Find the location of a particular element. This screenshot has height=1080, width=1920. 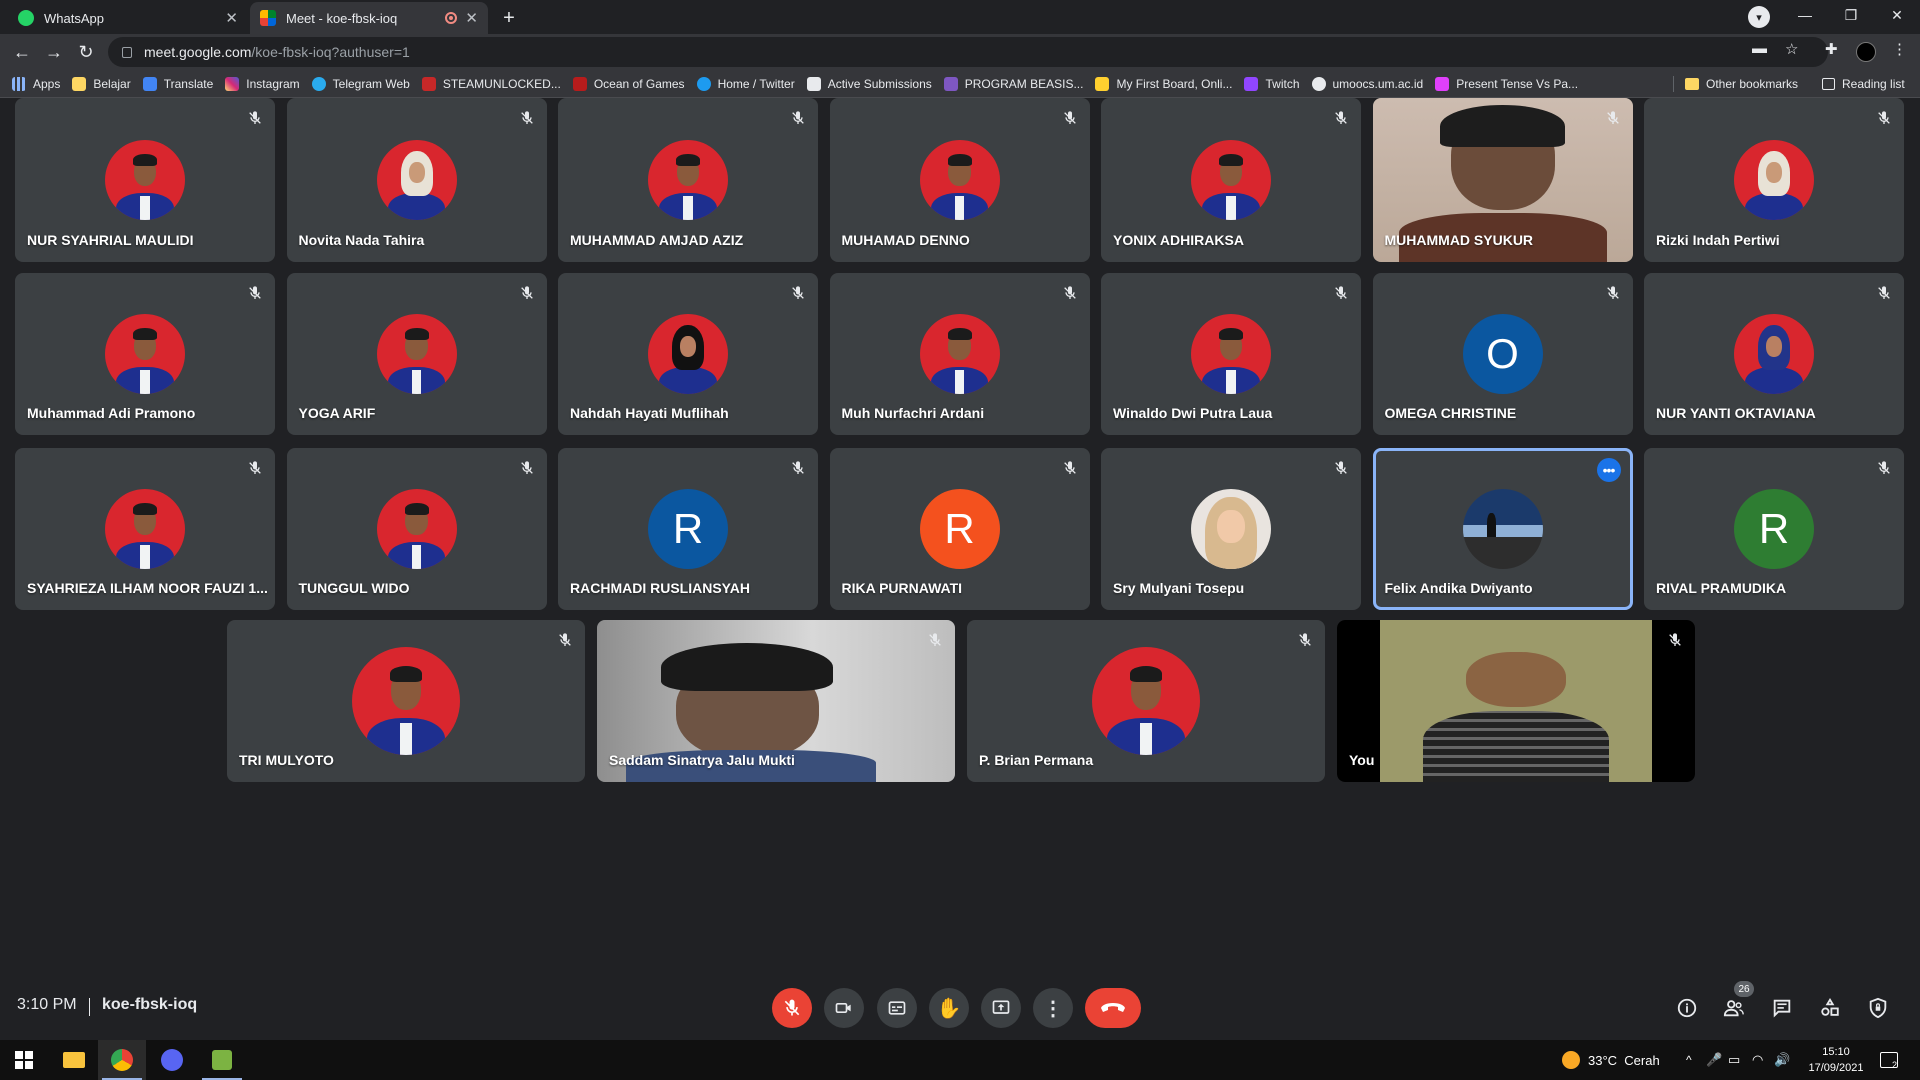

leave-call-button is located at coordinates (1113, 1008).